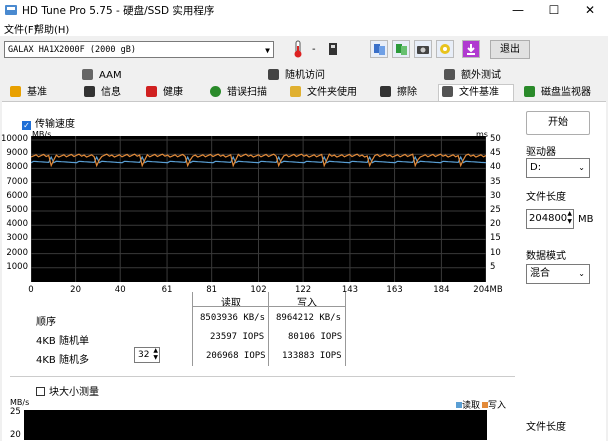 Image resolution: width=608 pixels, height=441 pixels. What do you see at coordinates (267, 50) in the screenshot?
I see `chevron-down-icon: ▼` at bounding box center [267, 50].